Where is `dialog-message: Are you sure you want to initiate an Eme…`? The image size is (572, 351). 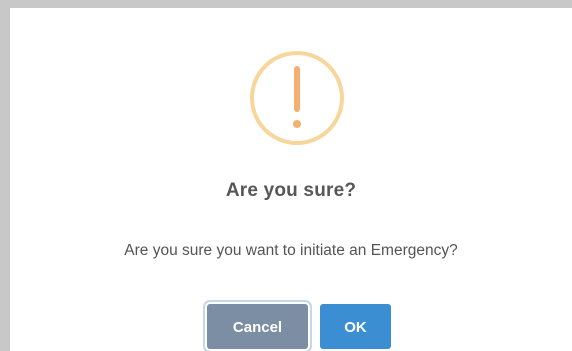 dialog-message: Are you sure you want to initiate an Eme… is located at coordinates (291, 250).